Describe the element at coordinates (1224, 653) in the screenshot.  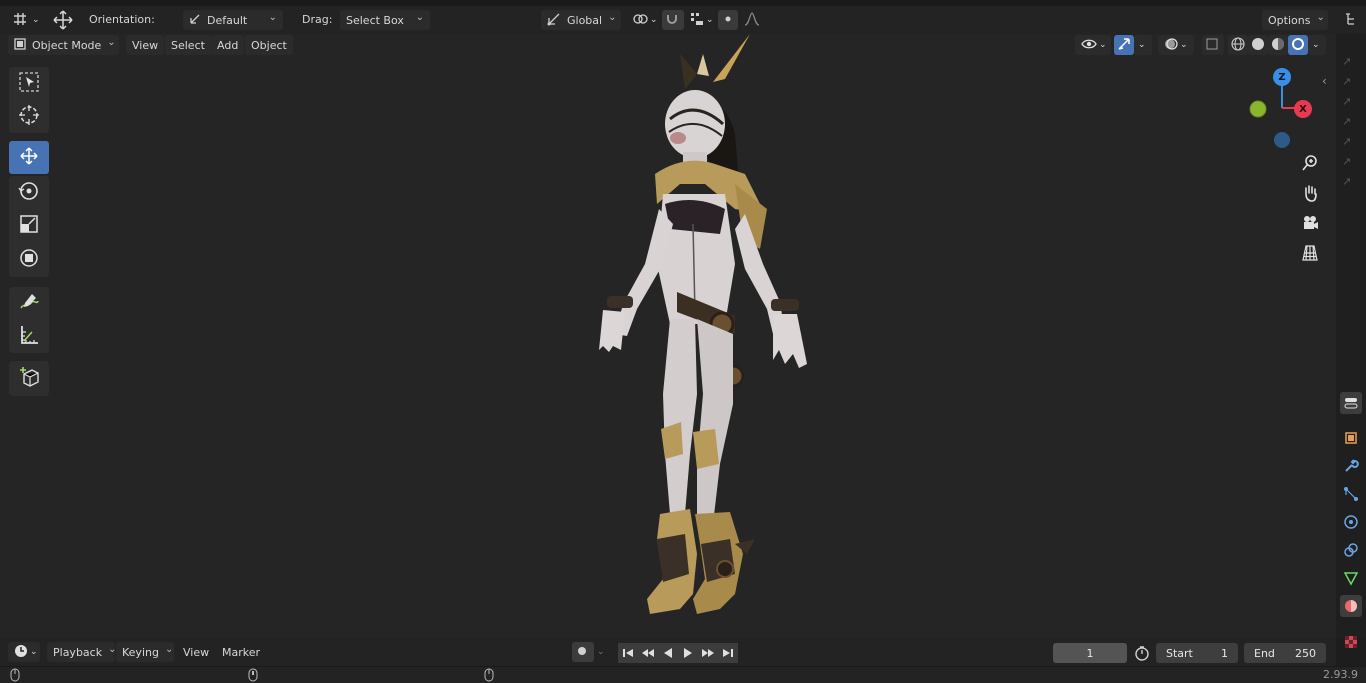
I see `start-value: 1` at that location.